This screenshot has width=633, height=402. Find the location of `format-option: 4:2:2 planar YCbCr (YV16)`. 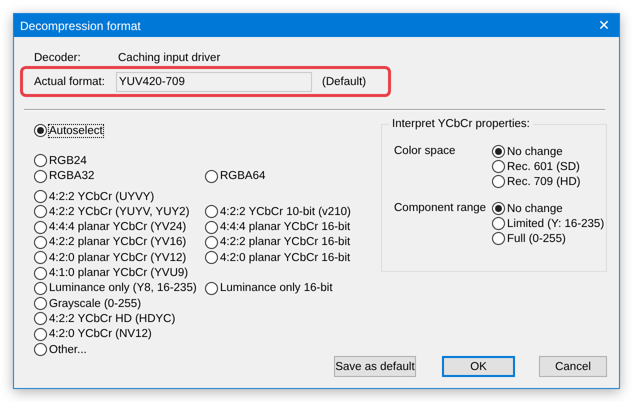

format-option: 4:2:2 planar YCbCr (YV16) is located at coordinates (117, 242).